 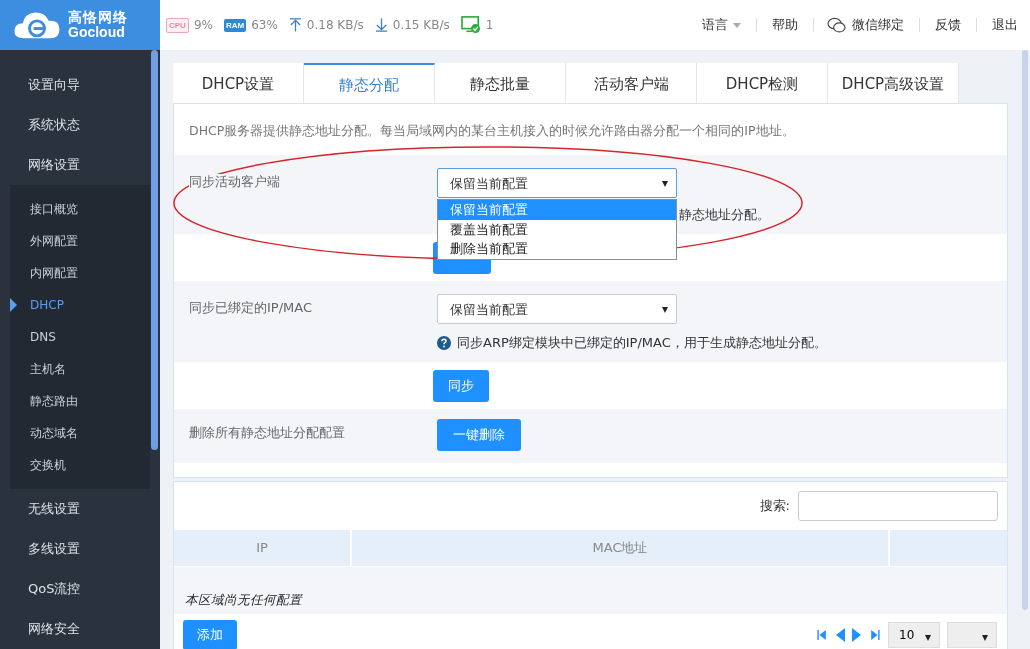 I want to click on cpu-usage: 9%, so click(x=203, y=25).